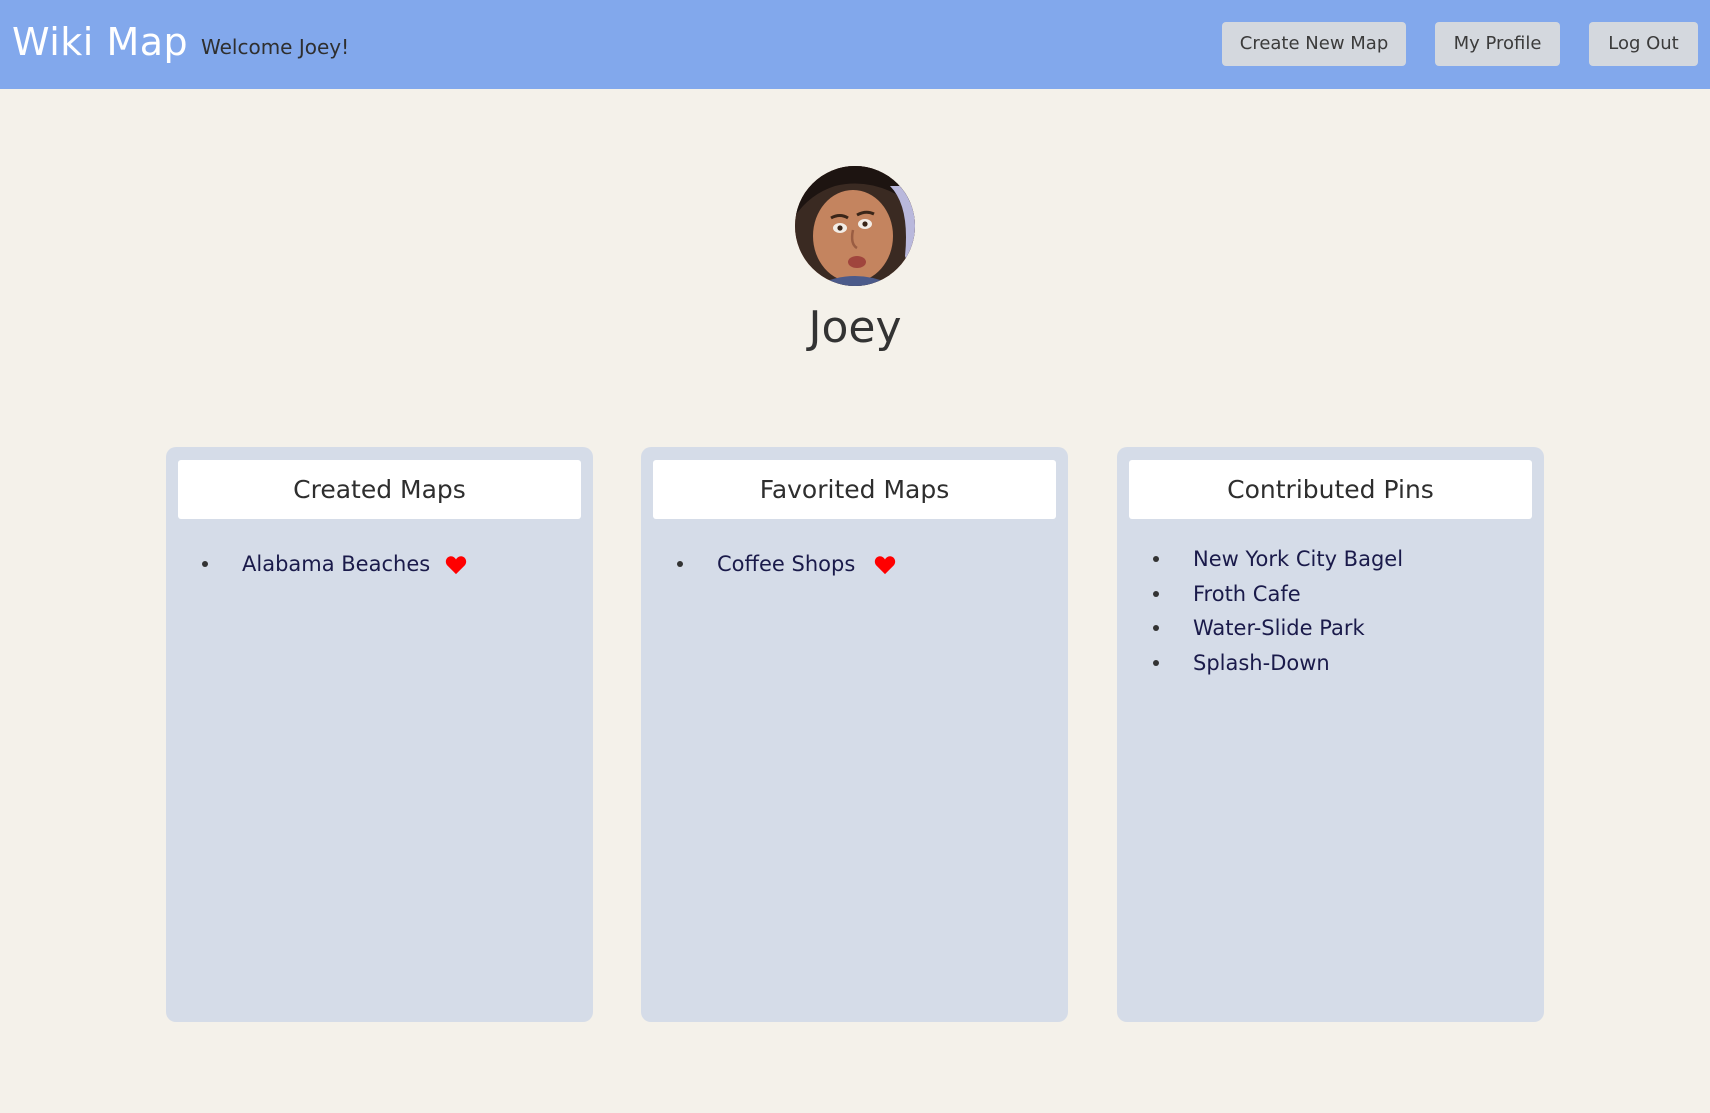 This screenshot has height=1113, width=1710. I want to click on create-new-map-button: Create New Map, so click(1314, 44).